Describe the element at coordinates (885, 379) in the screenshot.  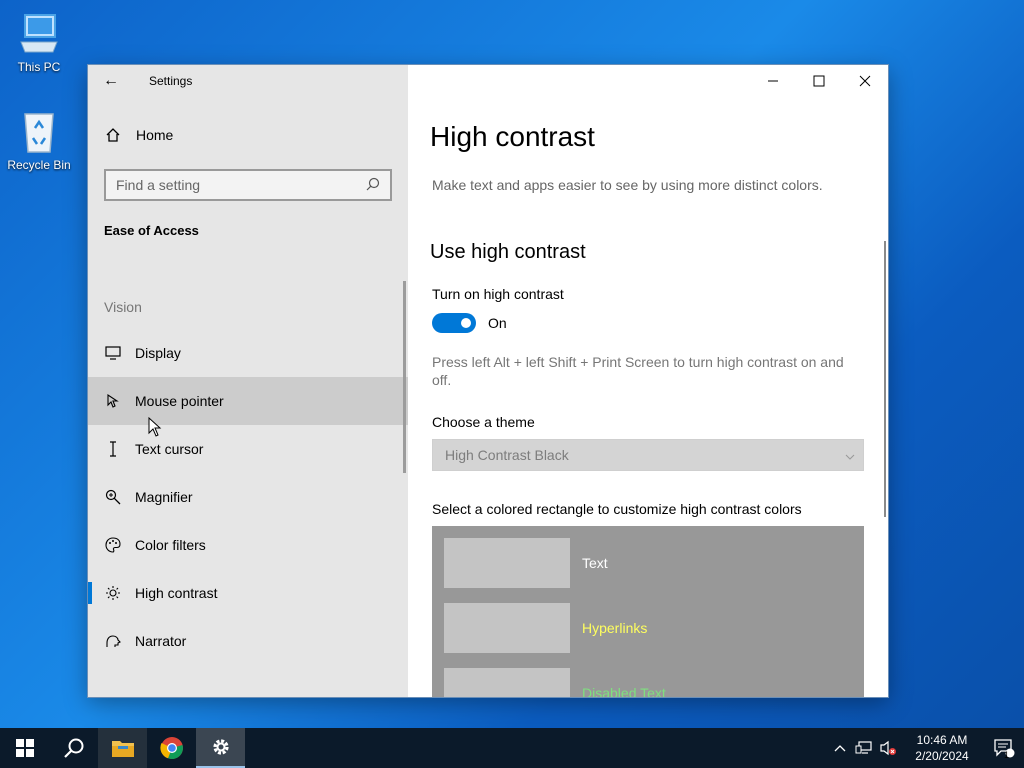
I see `content-scrollbar` at that location.